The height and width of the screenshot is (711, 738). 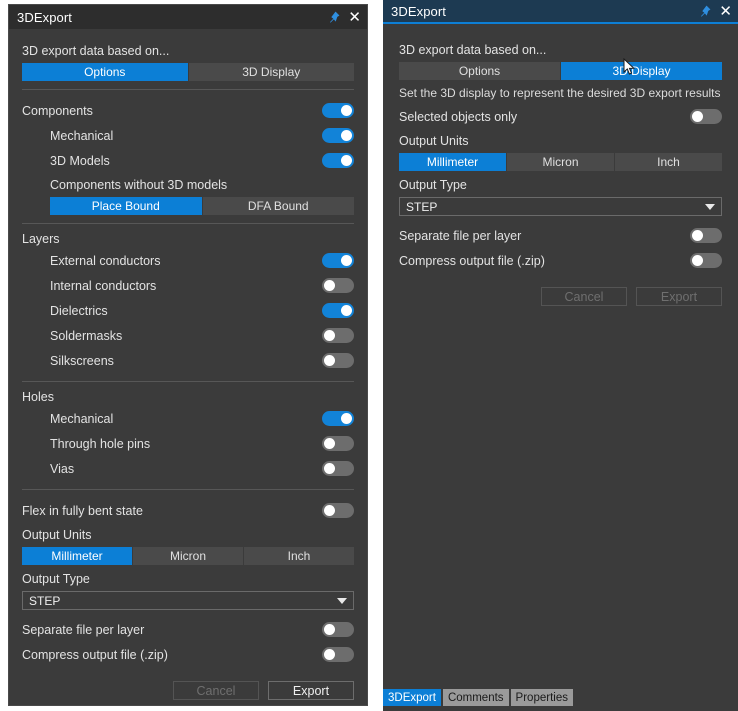 What do you see at coordinates (188, 17) in the screenshot?
I see `left-panel-titlebar: 3DExport ✕` at bounding box center [188, 17].